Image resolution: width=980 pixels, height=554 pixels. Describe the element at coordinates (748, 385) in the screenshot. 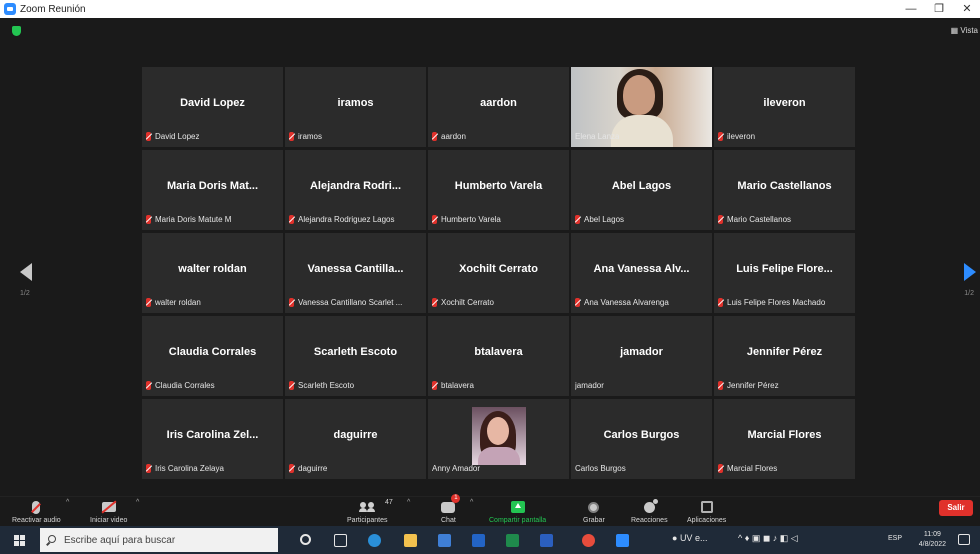

I see `participant-name-label: Jennifer Pérez` at that location.